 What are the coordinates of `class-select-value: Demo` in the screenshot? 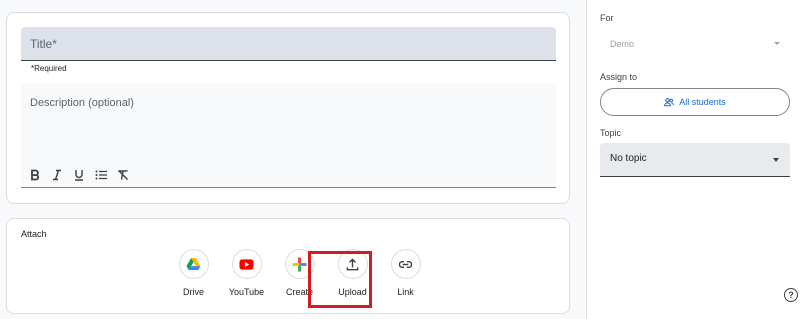 It's located at (622, 44).